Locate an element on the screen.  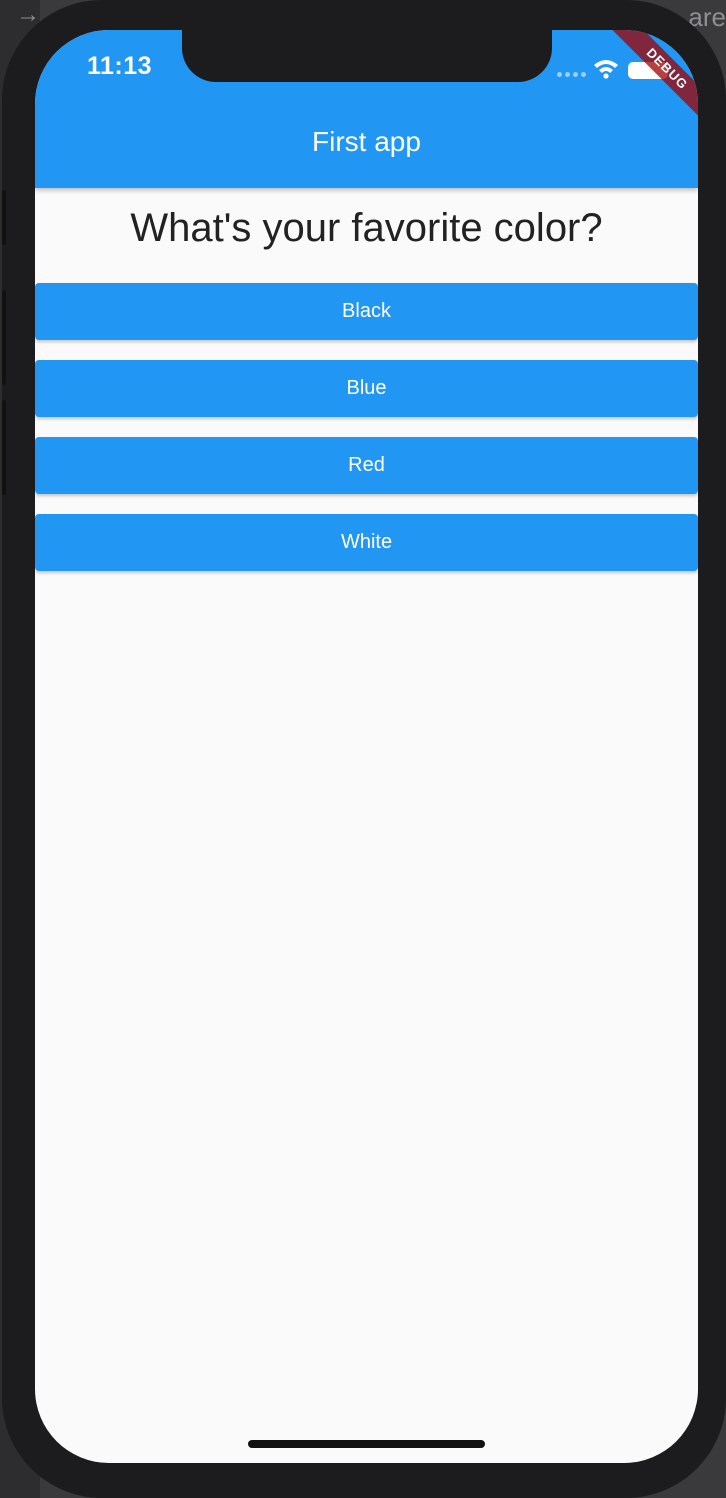
device-notch is located at coordinates (367, 56).